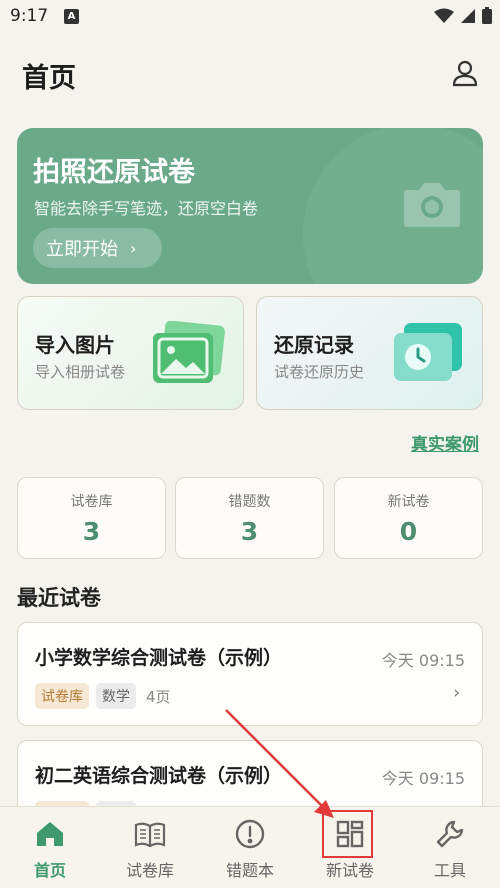 The height and width of the screenshot is (888, 500). I want to click on image-icon, so click(189, 352).